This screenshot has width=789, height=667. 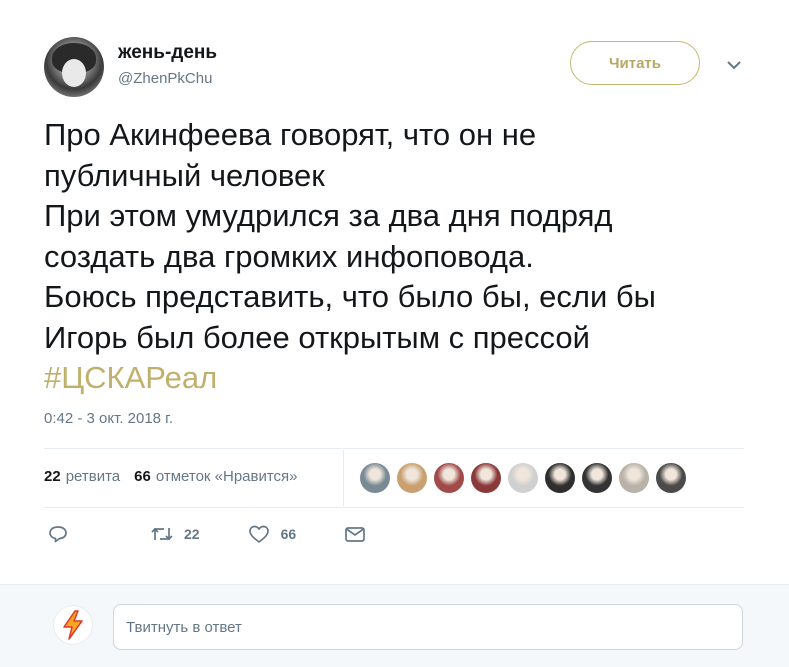 I want to click on tweet-line: создать два громких инфоповода., so click(x=289, y=256).